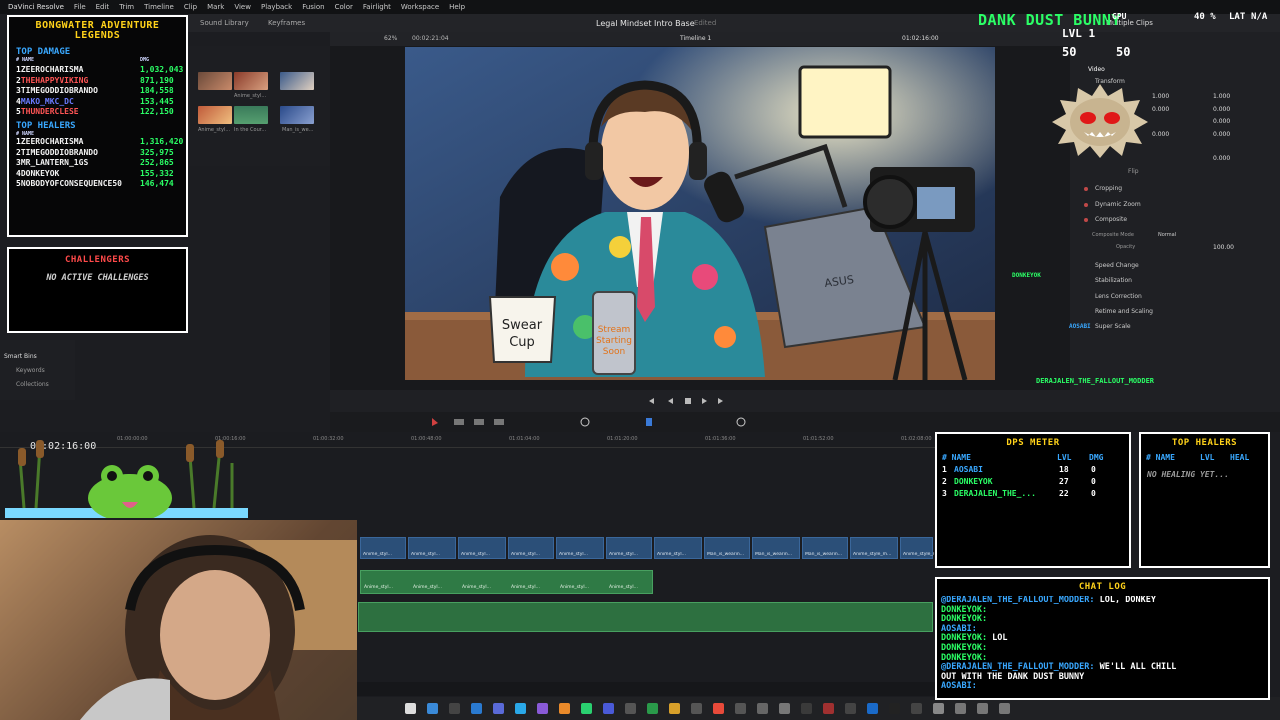  What do you see at coordinates (720, 401) in the screenshot?
I see `jump-end-icon` at bounding box center [720, 401].